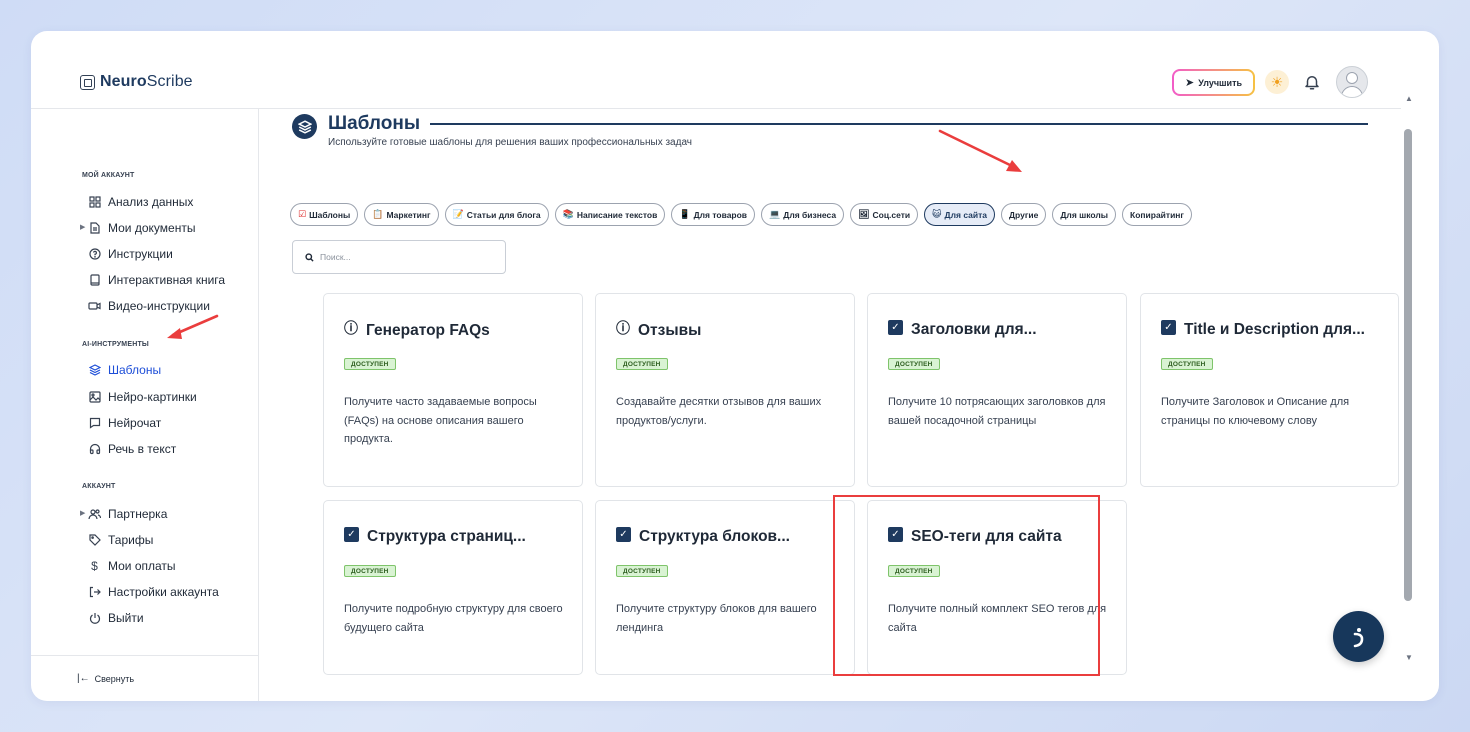 This screenshot has height=732, width=1470. What do you see at coordinates (1189, 83) in the screenshot?
I see `rocket-icon: ➤` at bounding box center [1189, 83].